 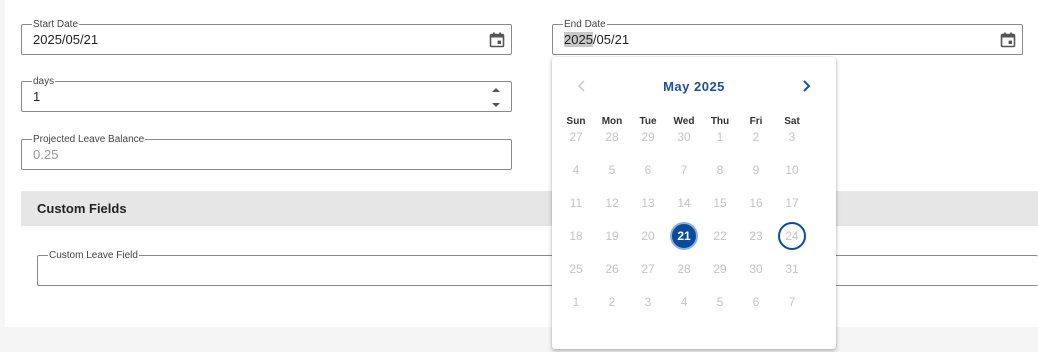 What do you see at coordinates (266, 94) in the screenshot?
I see `days-field: days 1` at bounding box center [266, 94].